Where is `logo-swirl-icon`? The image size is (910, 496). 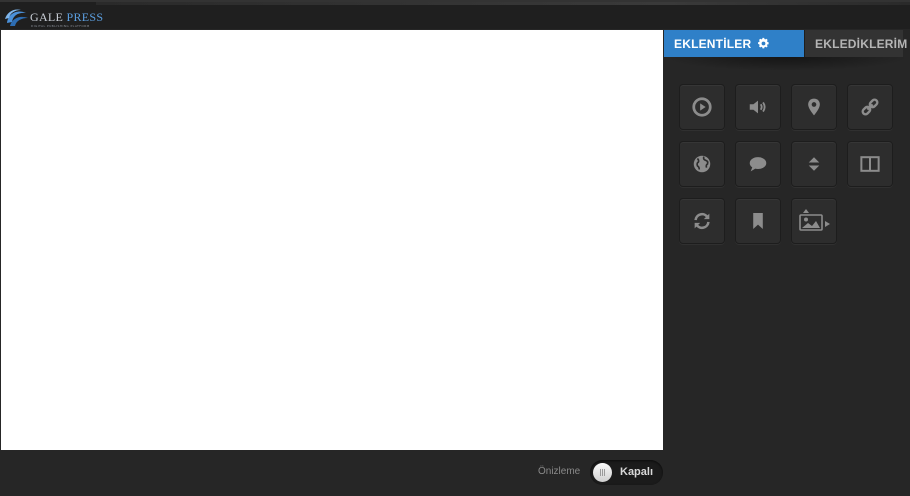 logo-swirl-icon is located at coordinates (16, 17).